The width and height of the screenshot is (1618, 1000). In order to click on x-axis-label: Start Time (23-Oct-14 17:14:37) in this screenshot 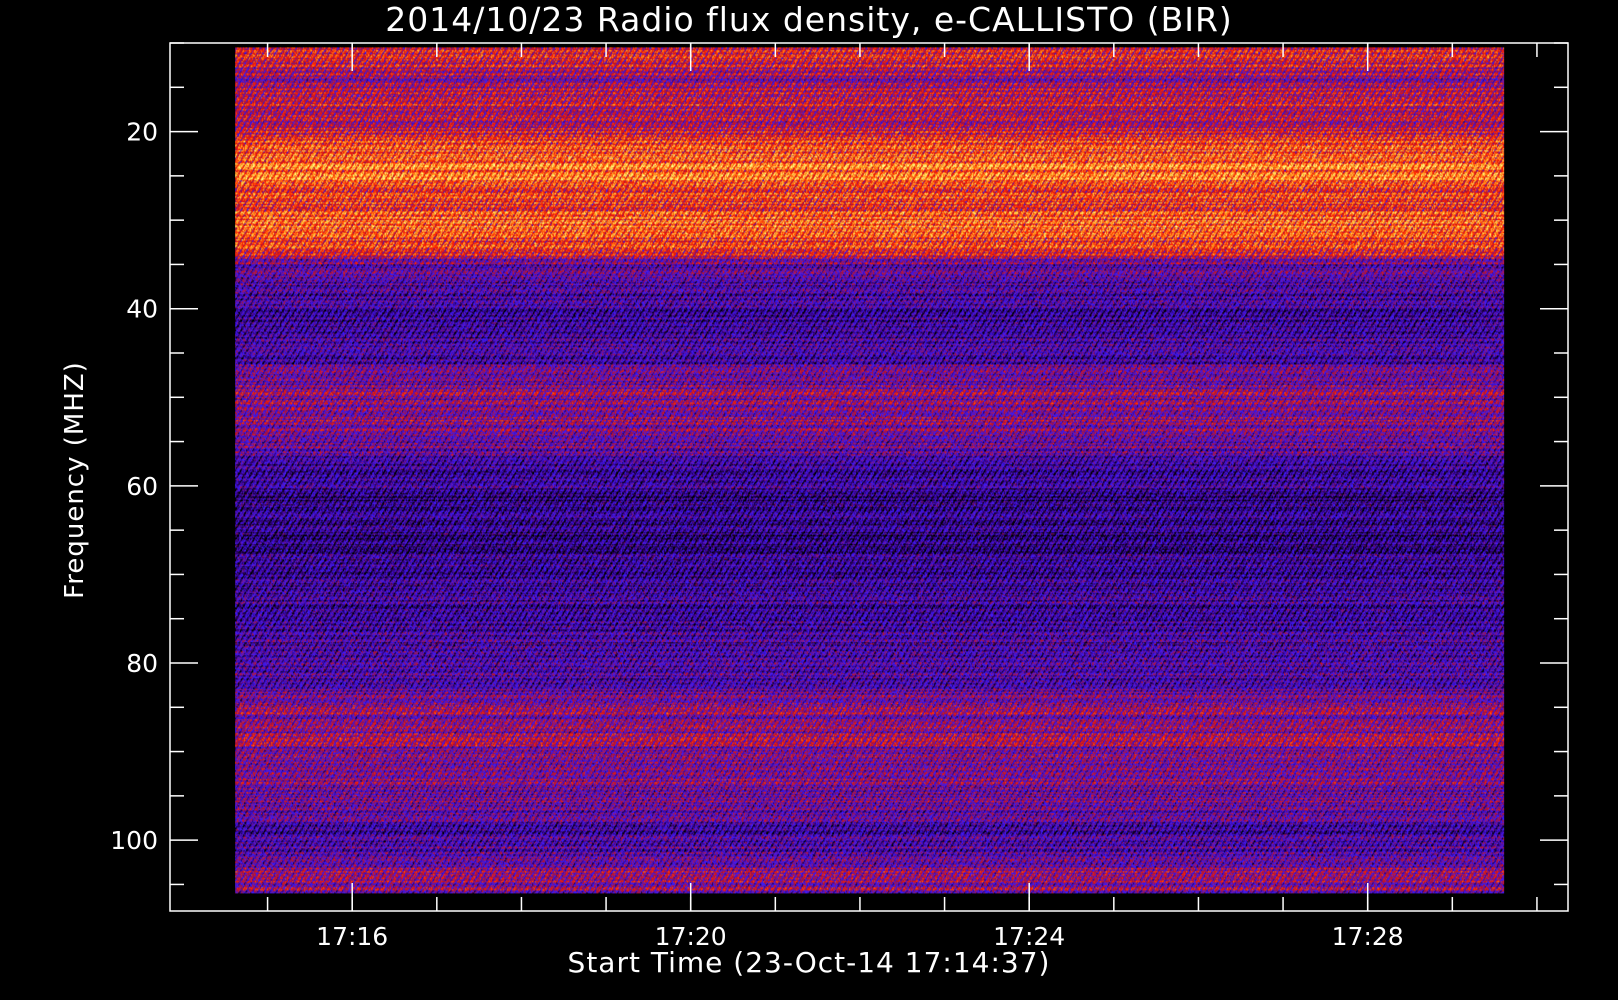, I will do `click(809, 962)`.